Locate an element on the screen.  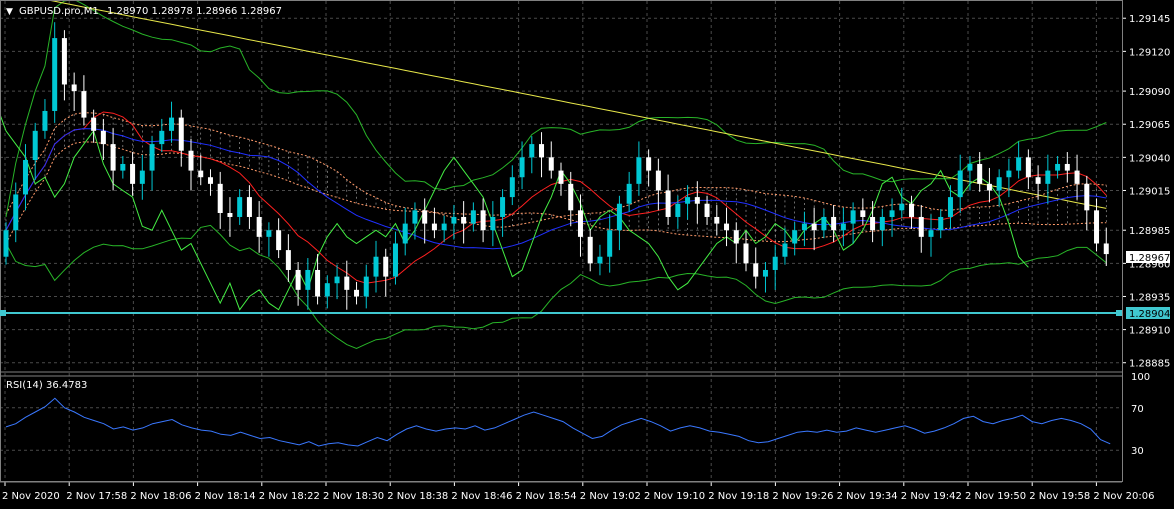
symbol-label: GBPUSD.pro,M1 is located at coordinates (59, 11).